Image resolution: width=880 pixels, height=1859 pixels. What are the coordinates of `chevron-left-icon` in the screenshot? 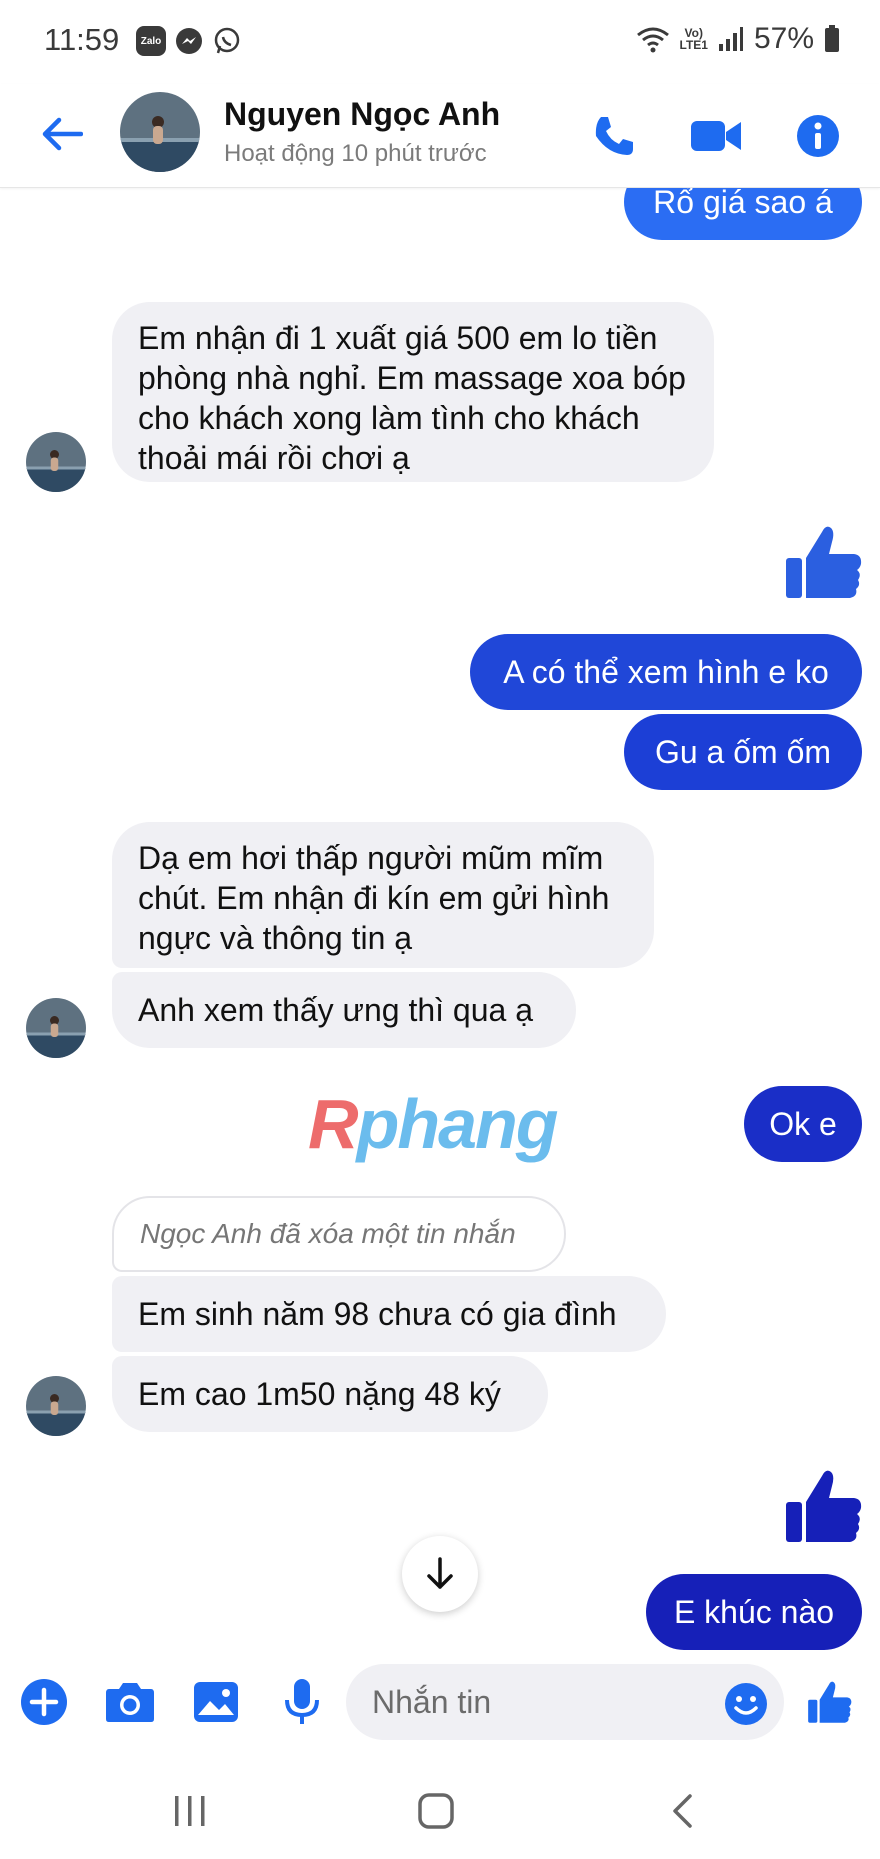 It's located at (682, 1811).